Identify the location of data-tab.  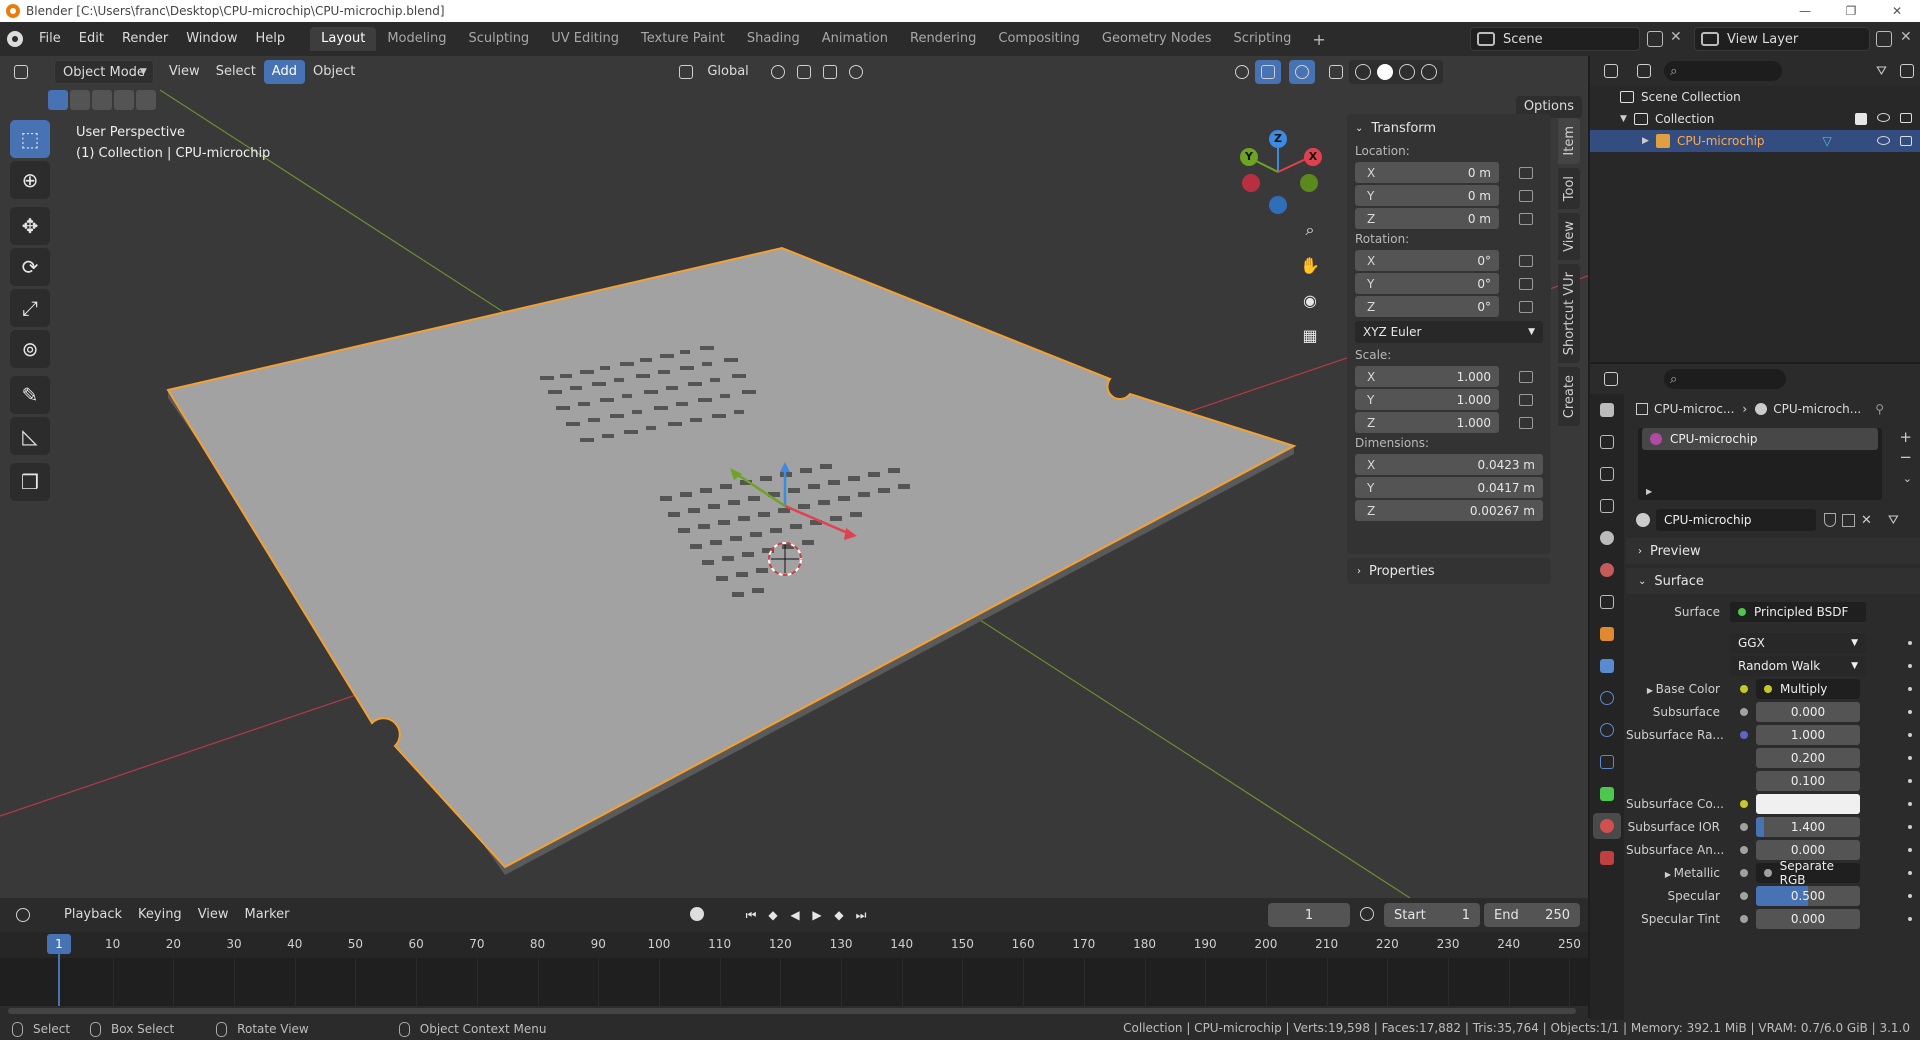
(1607, 794).